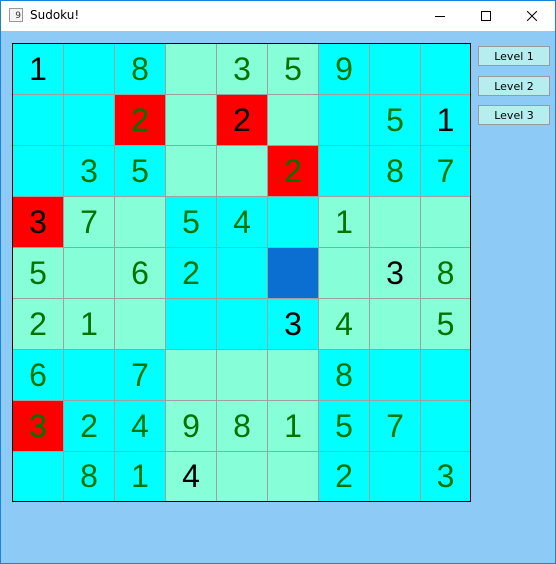 The width and height of the screenshot is (556, 564). What do you see at coordinates (395, 375) in the screenshot?
I see `sudoku-cell-r7-c8` at bounding box center [395, 375].